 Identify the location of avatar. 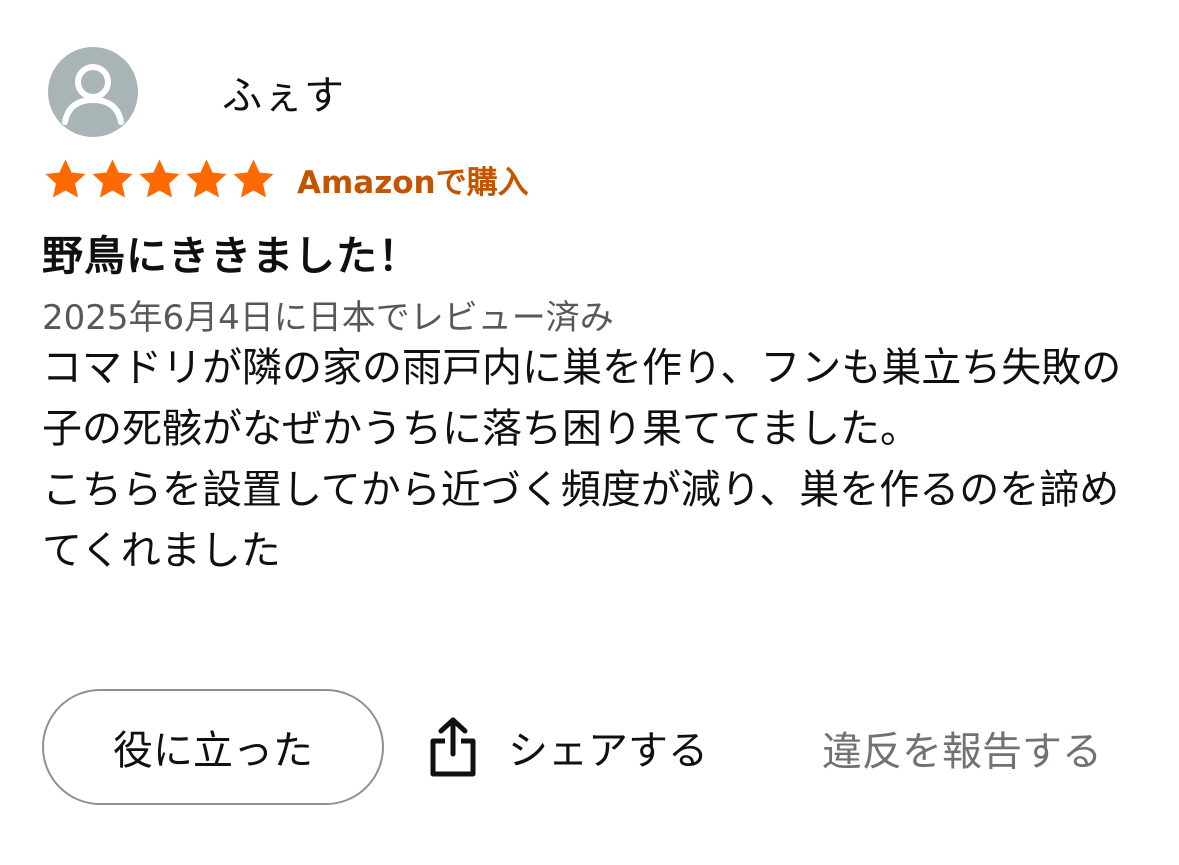
(93, 92).